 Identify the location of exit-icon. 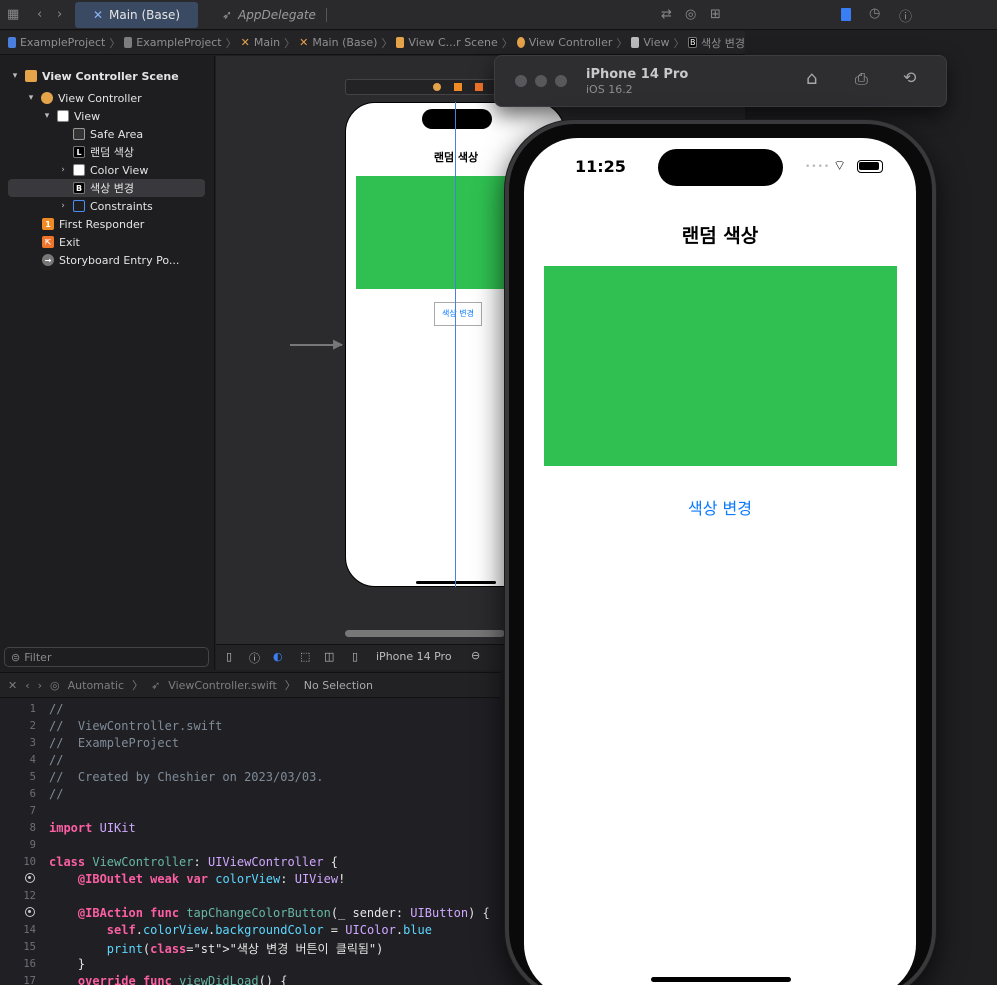
(479, 87).